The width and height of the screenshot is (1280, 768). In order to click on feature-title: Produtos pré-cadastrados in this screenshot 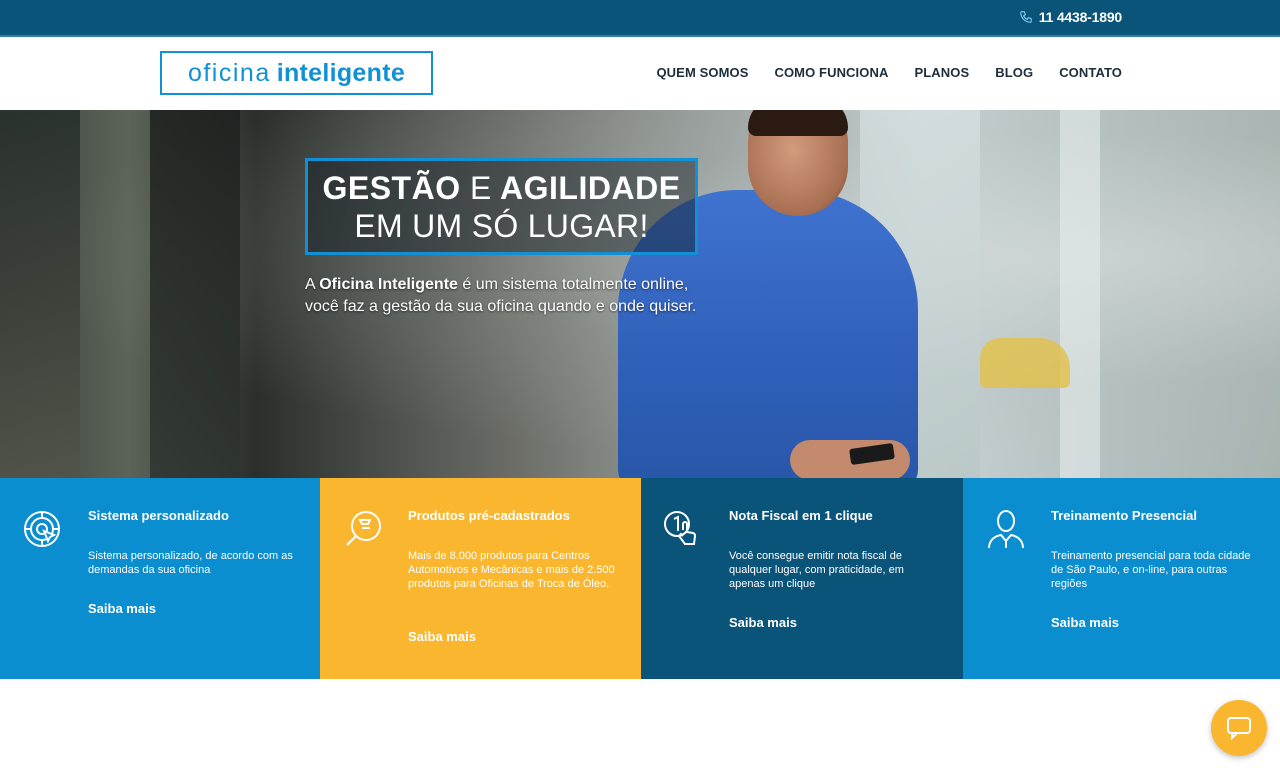, I will do `click(489, 515)`.